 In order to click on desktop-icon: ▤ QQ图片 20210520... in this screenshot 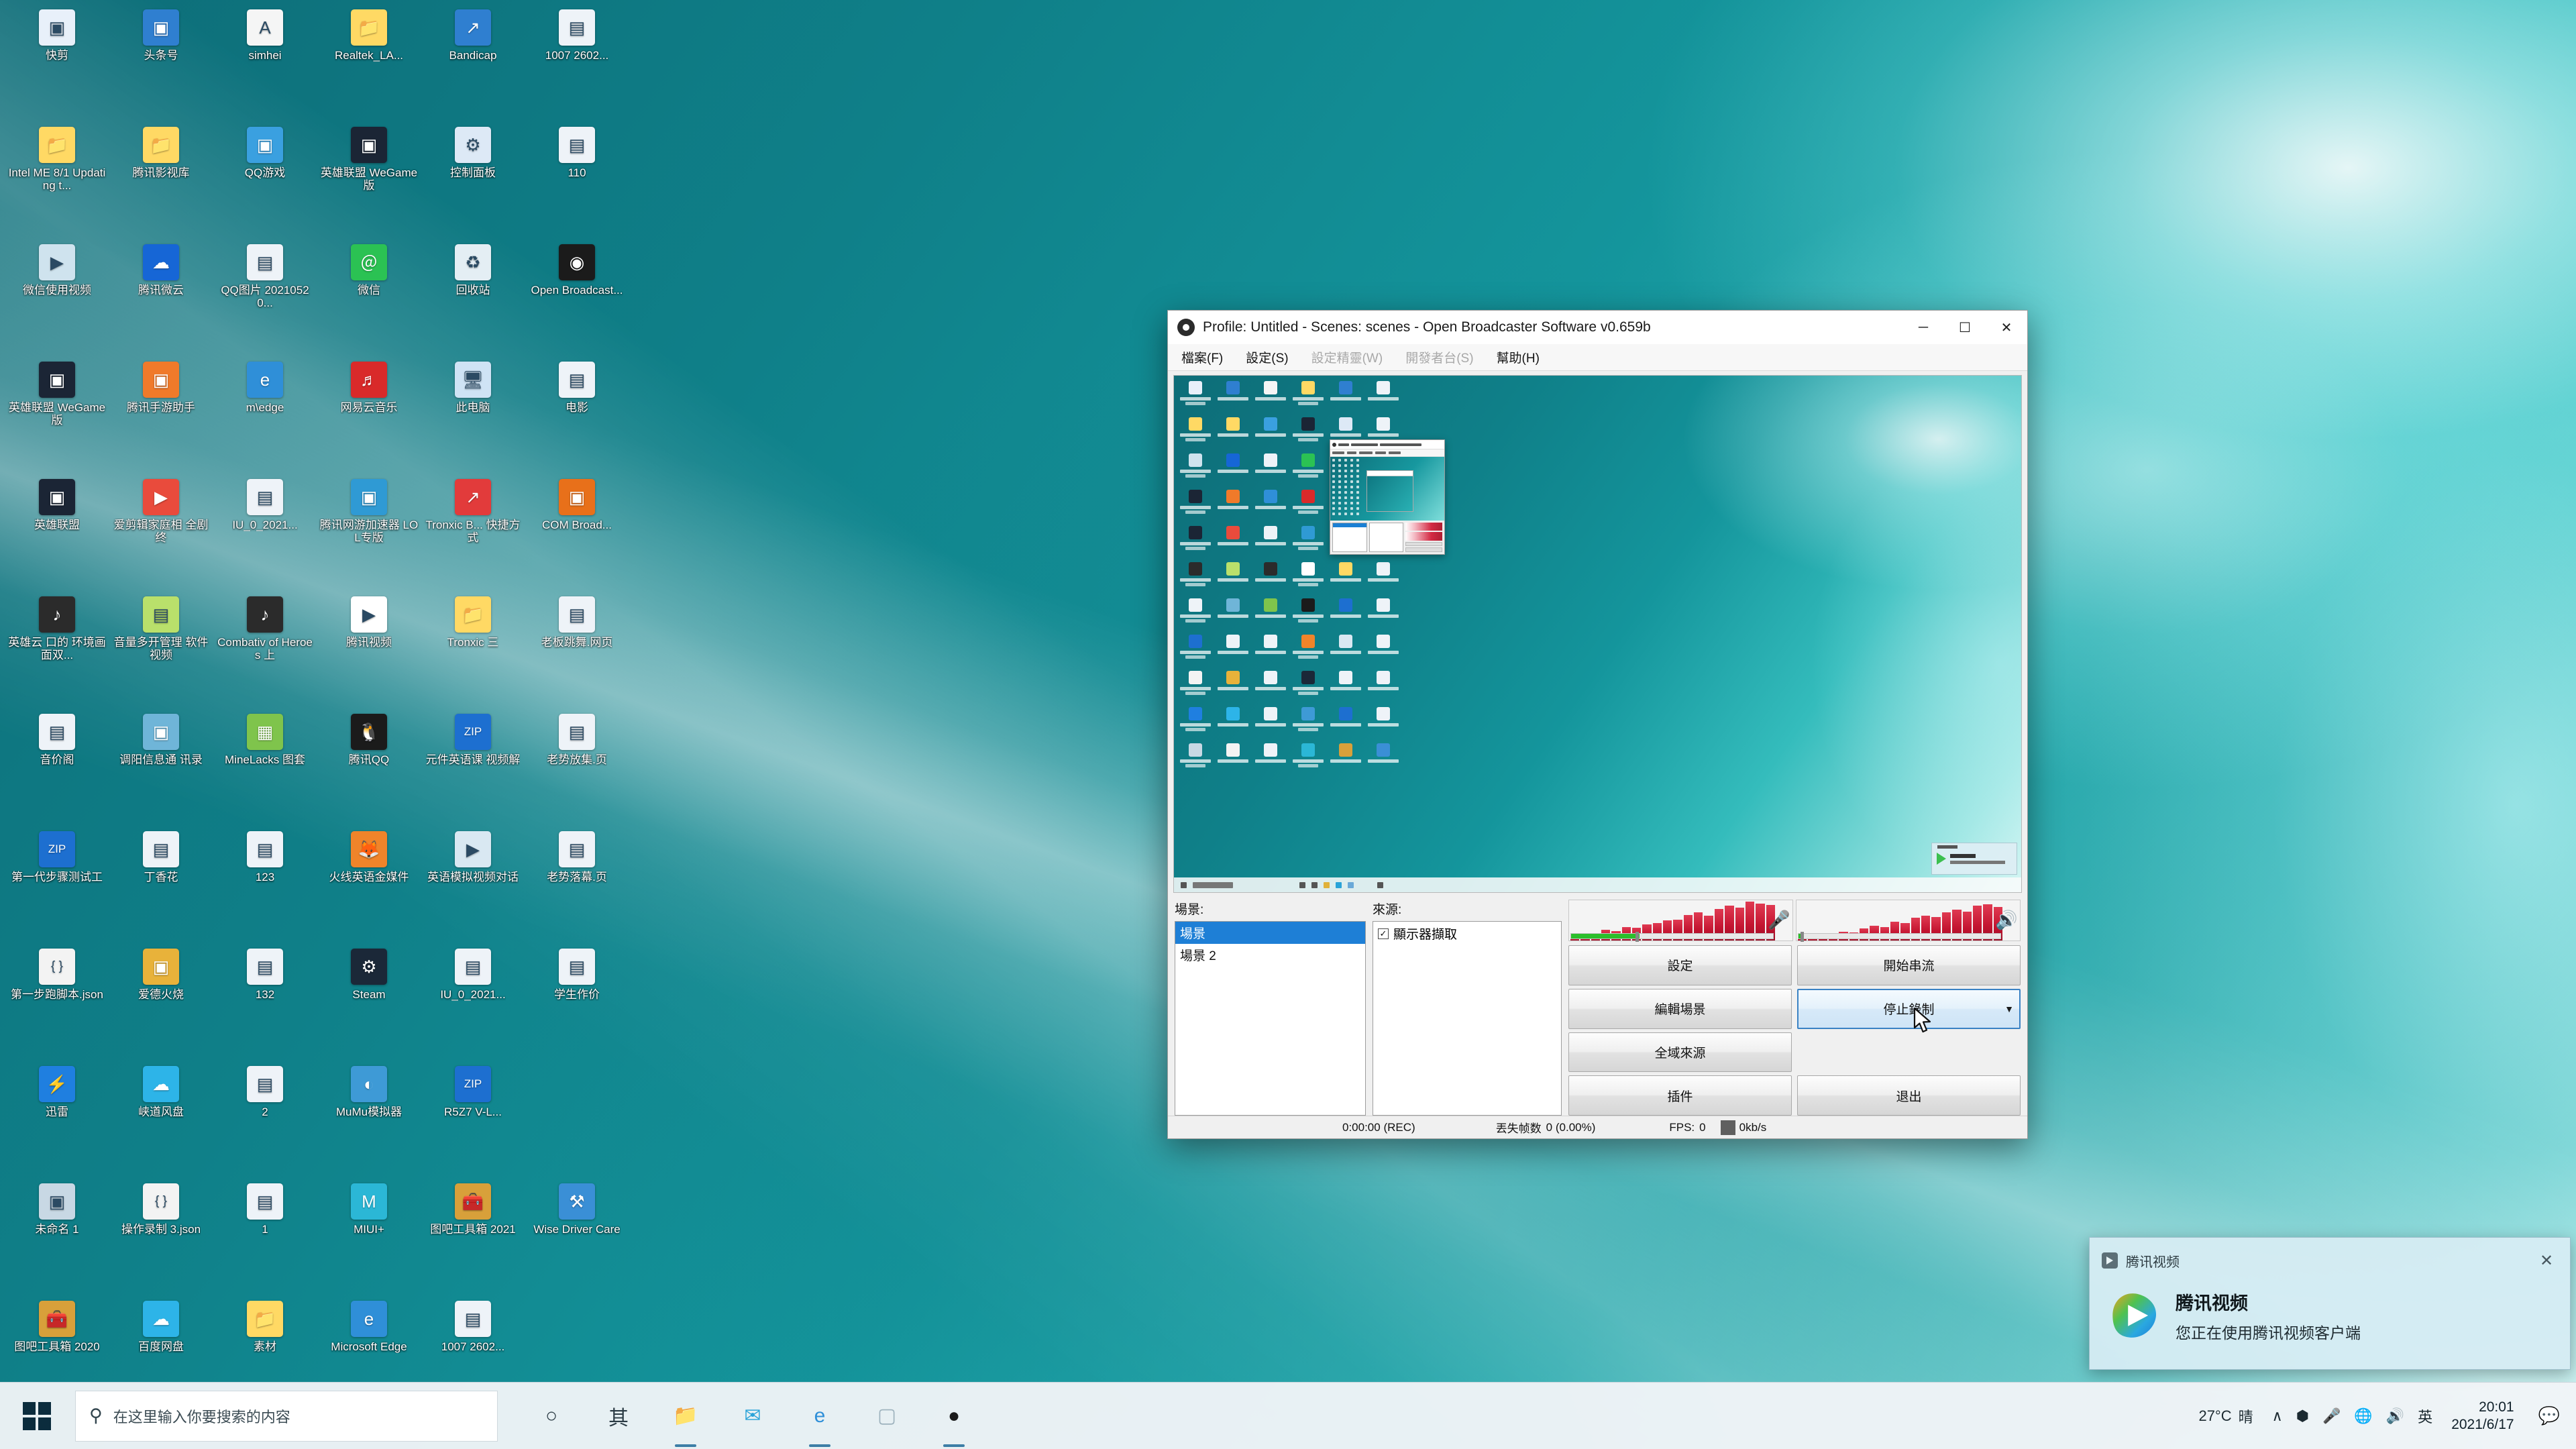, I will do `click(265, 299)`.